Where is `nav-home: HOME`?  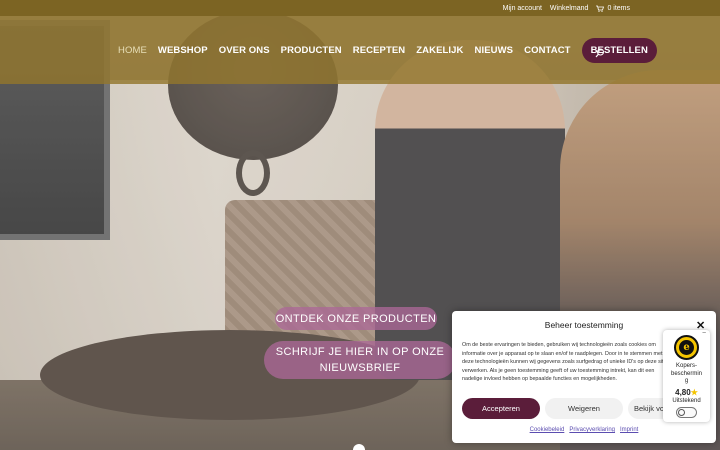
nav-home: HOME is located at coordinates (132, 50).